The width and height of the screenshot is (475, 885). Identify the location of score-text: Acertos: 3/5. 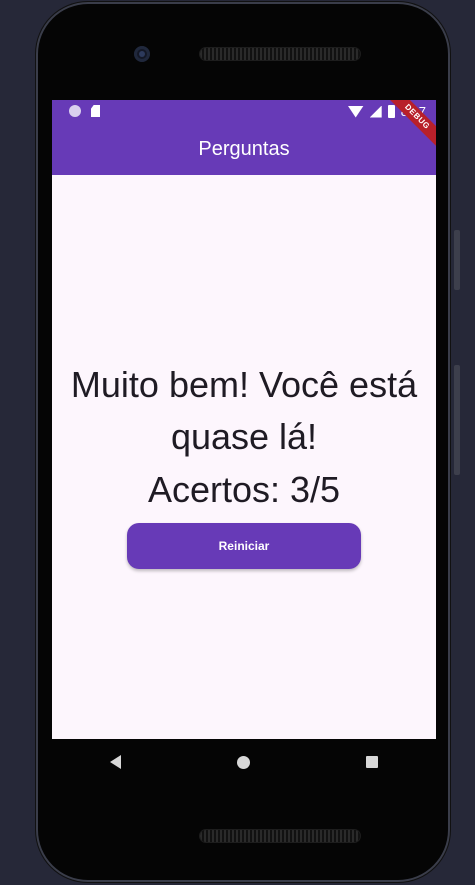
(244, 489).